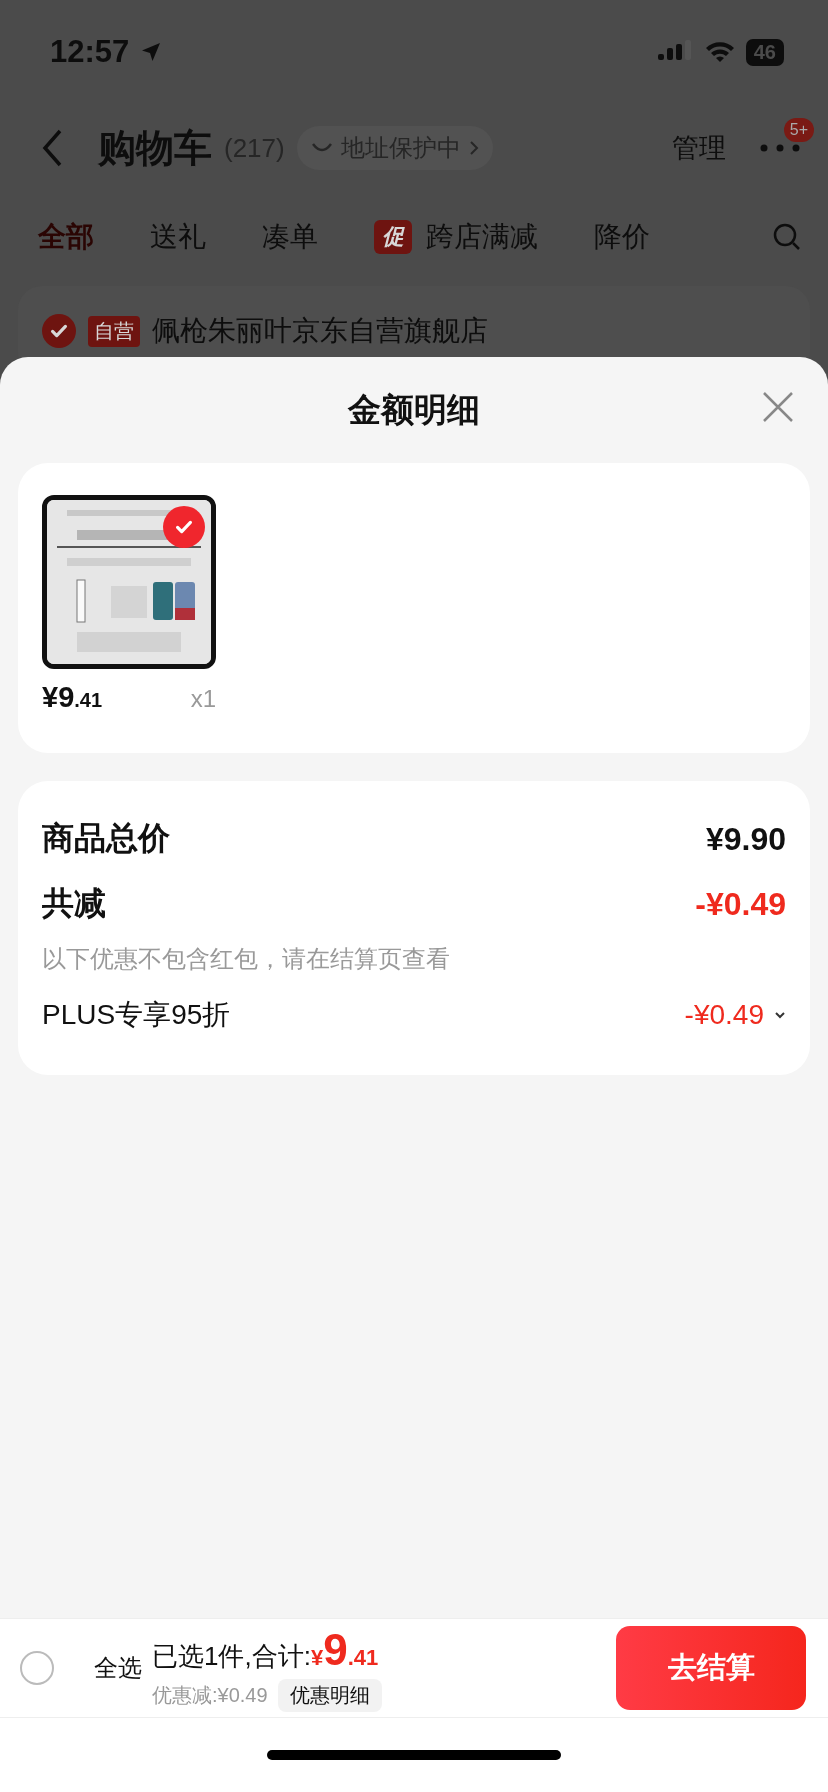 The width and height of the screenshot is (828, 1792). Describe the element at coordinates (136, 1015) in the screenshot. I see `discount-label: PLUS专享95折` at that location.